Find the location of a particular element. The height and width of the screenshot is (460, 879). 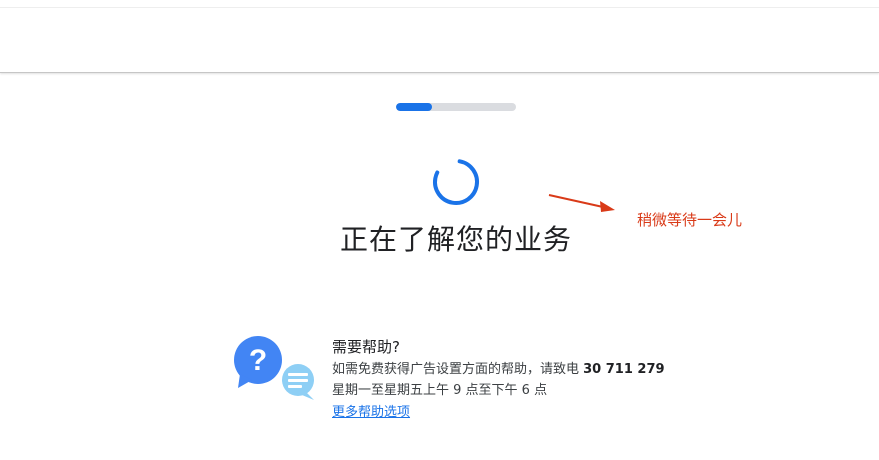

top-divider is located at coordinates (439, 7).